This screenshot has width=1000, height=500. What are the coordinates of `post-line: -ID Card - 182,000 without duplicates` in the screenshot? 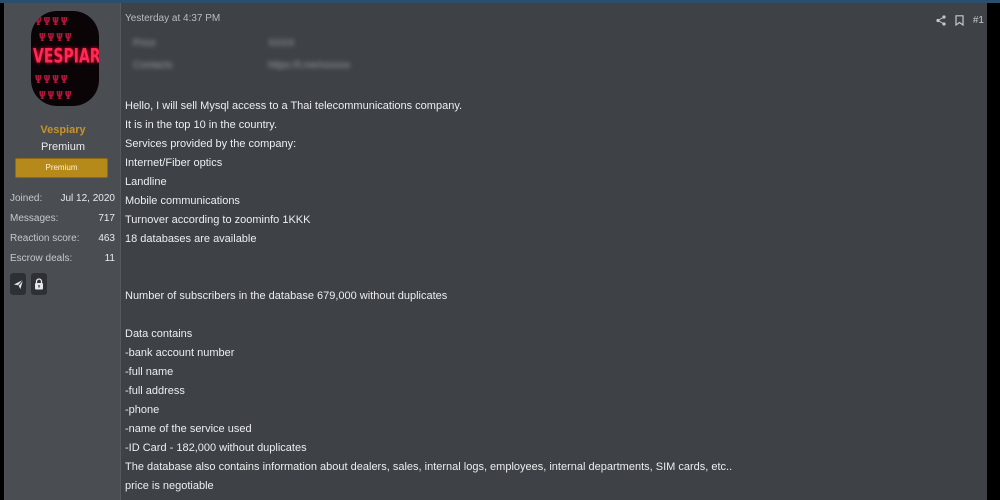 It's located at (216, 448).